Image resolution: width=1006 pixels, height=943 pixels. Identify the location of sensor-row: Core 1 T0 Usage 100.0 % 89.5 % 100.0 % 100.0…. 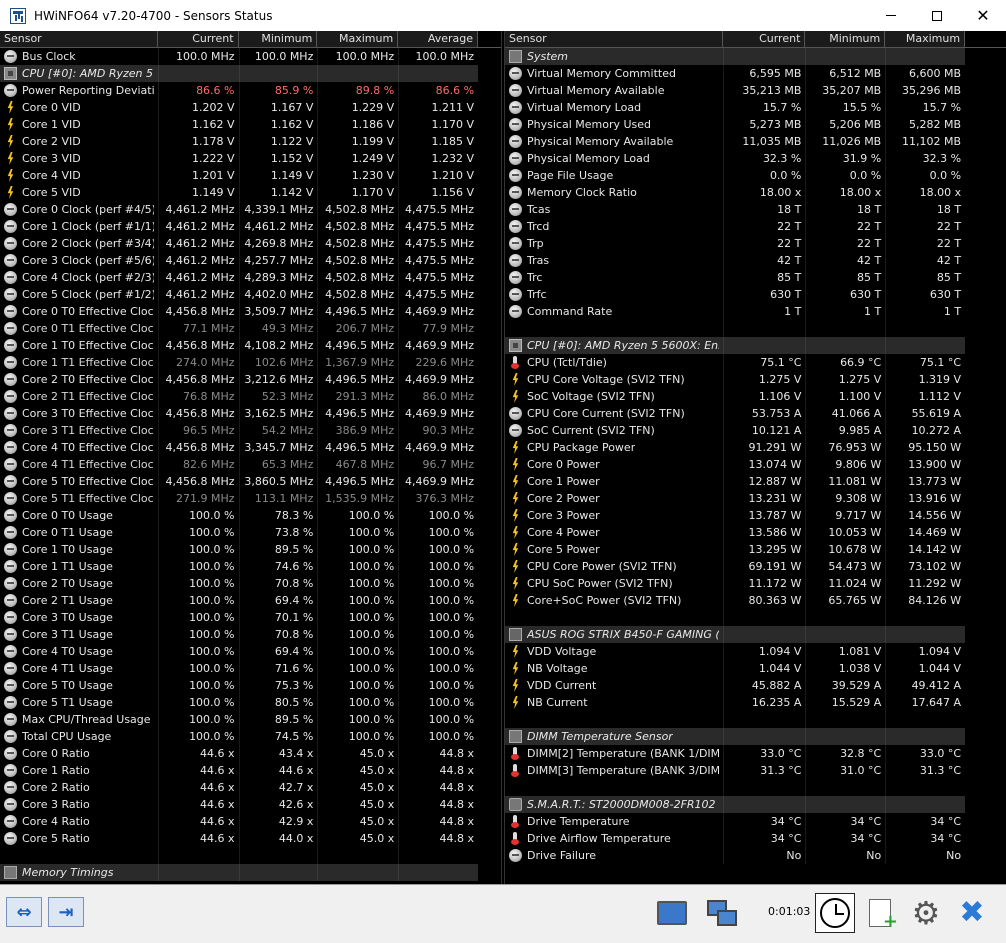
(250, 549).